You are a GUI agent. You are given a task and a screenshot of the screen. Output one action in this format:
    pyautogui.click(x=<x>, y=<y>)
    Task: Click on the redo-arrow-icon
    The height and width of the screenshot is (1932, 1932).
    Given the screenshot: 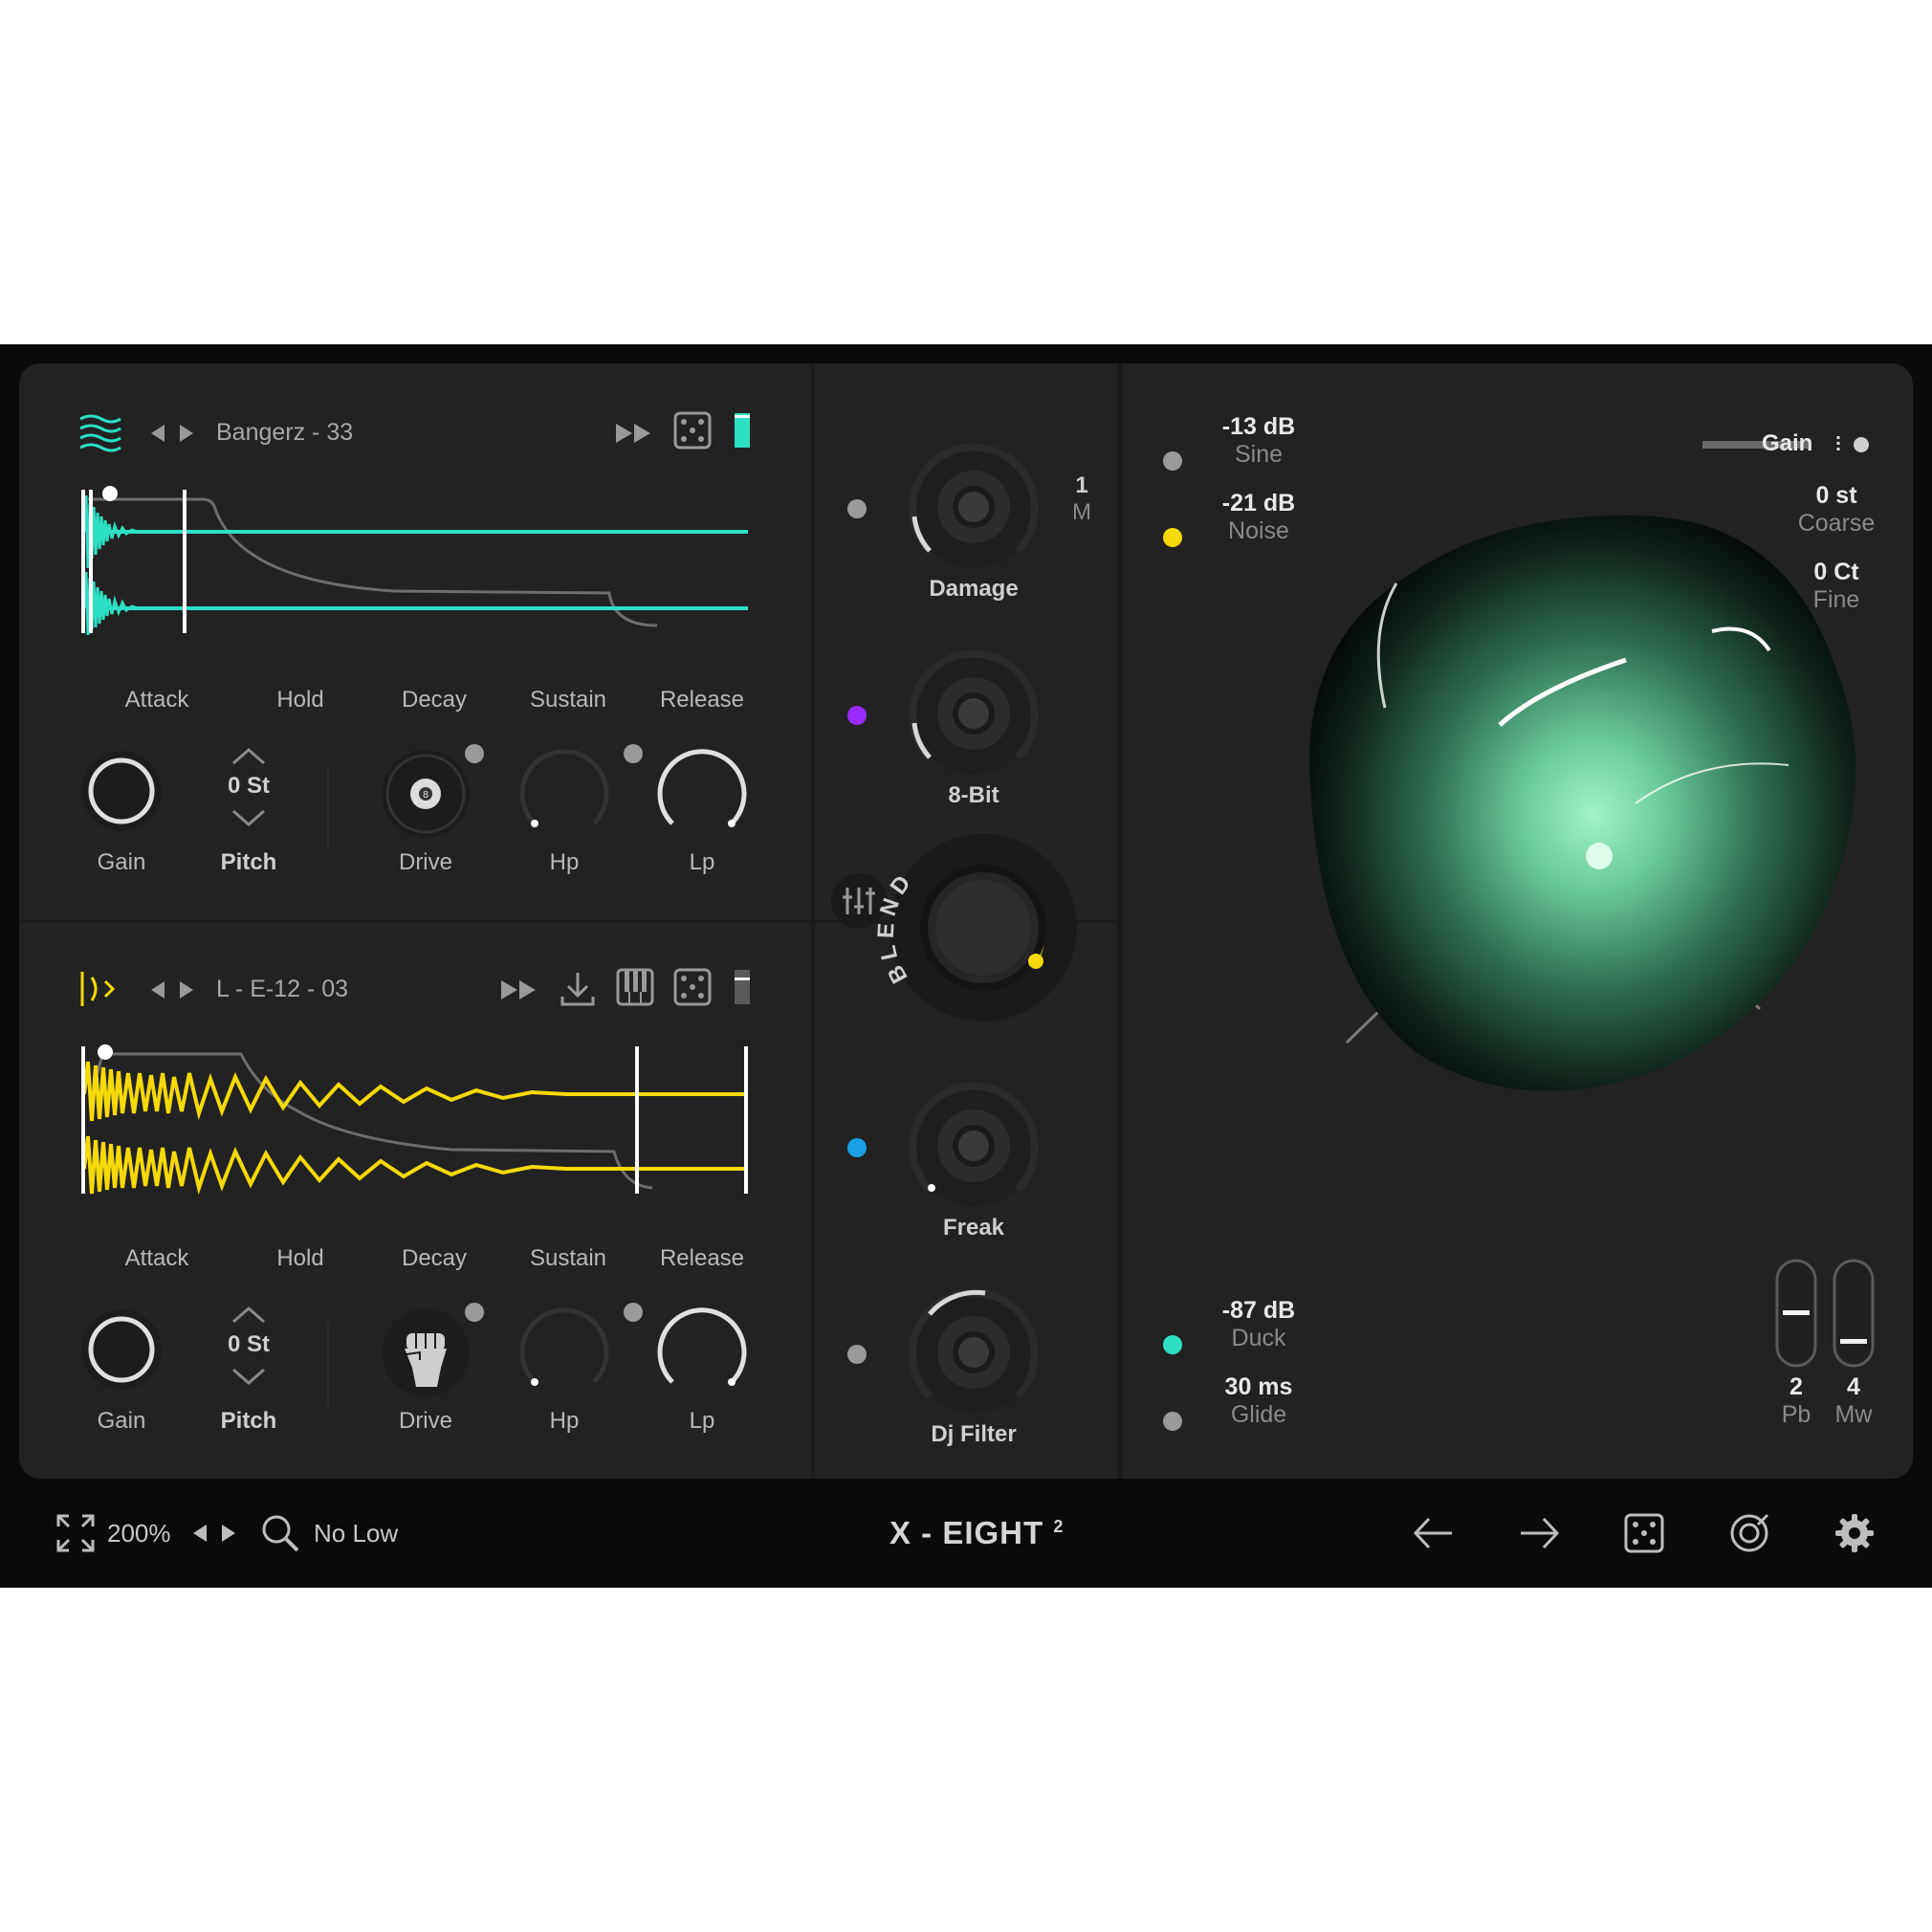 What is the action you would take?
    pyautogui.click(x=1539, y=1535)
    